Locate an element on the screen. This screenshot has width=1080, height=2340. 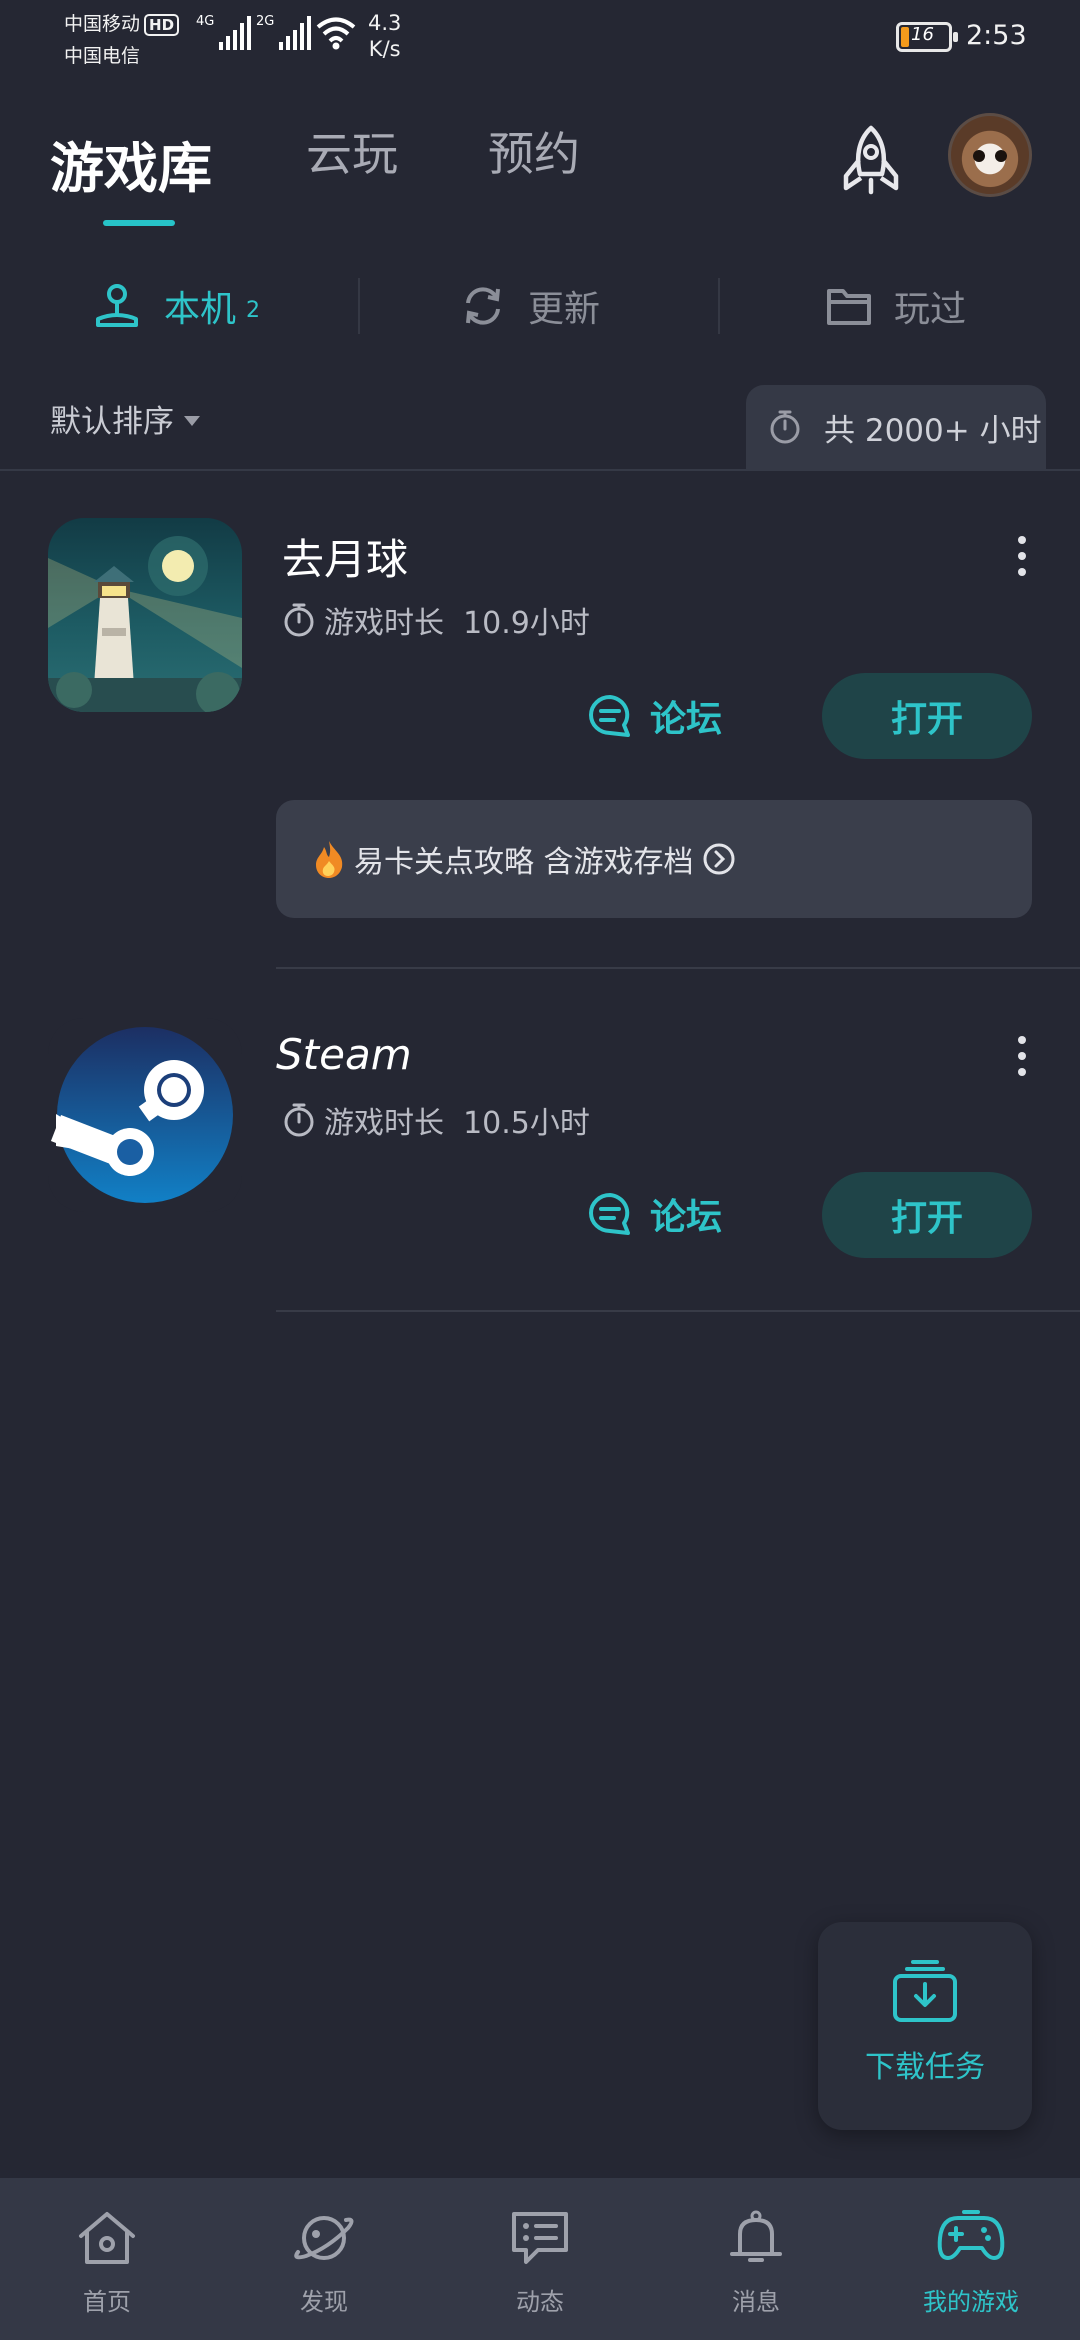
nav-discover-label: 发现 is located at coordinates (324, 2302).